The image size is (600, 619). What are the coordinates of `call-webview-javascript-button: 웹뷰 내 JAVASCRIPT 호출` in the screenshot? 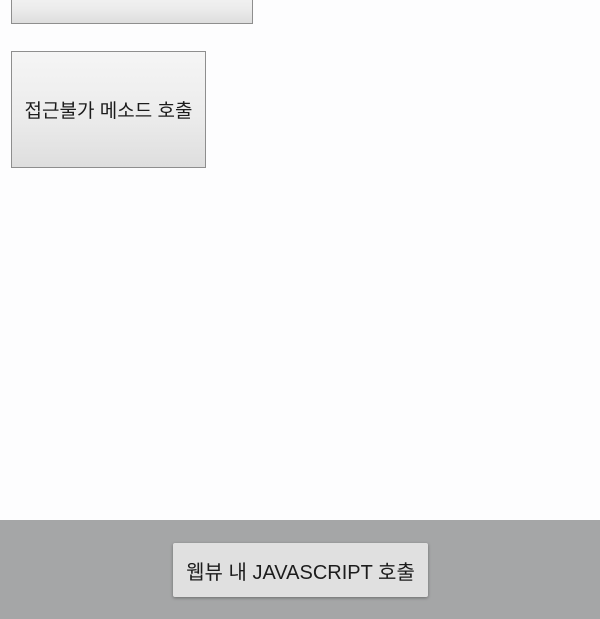 It's located at (300, 570).